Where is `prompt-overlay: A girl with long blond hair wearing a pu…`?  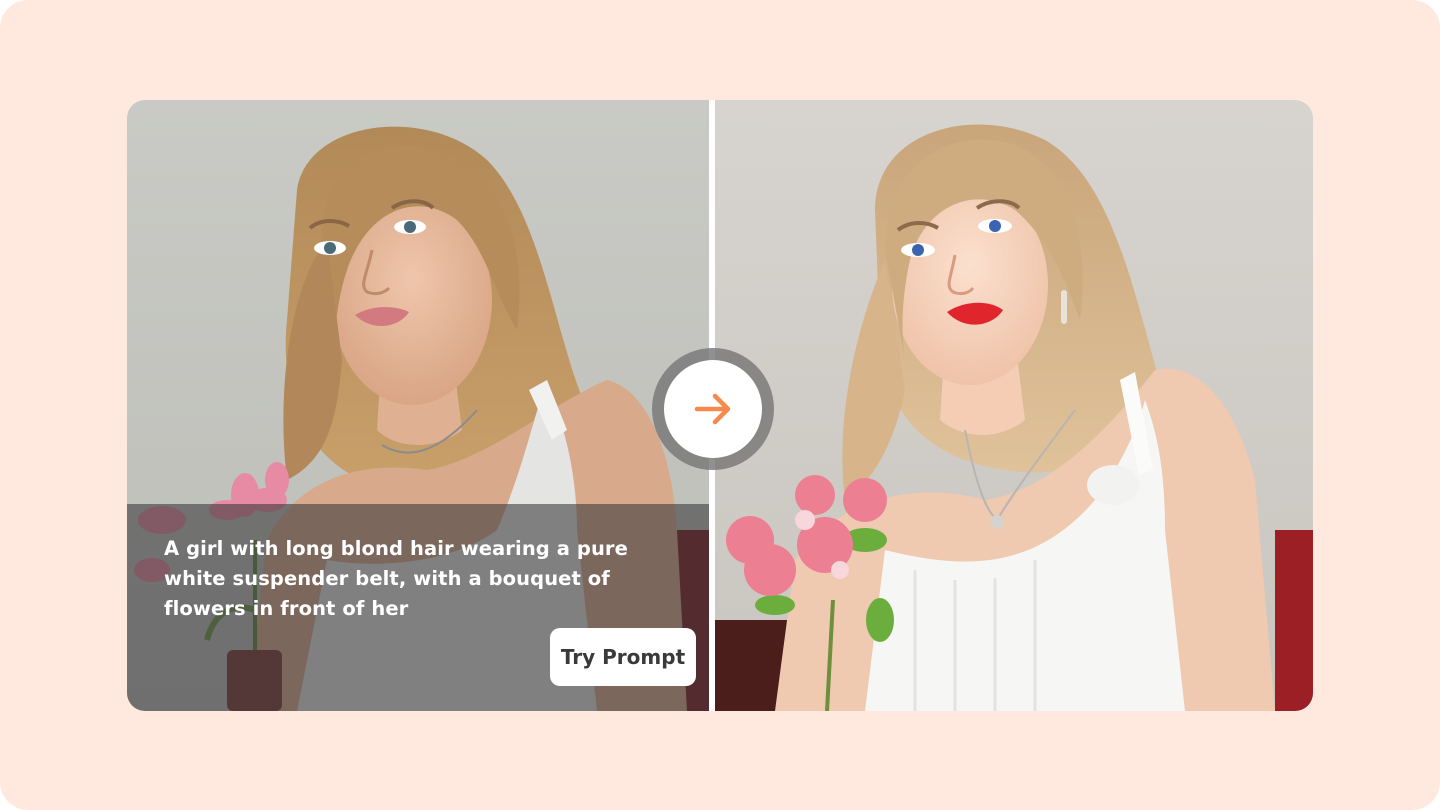
prompt-overlay: A girl with long blond hair wearing a pu… is located at coordinates (418, 607).